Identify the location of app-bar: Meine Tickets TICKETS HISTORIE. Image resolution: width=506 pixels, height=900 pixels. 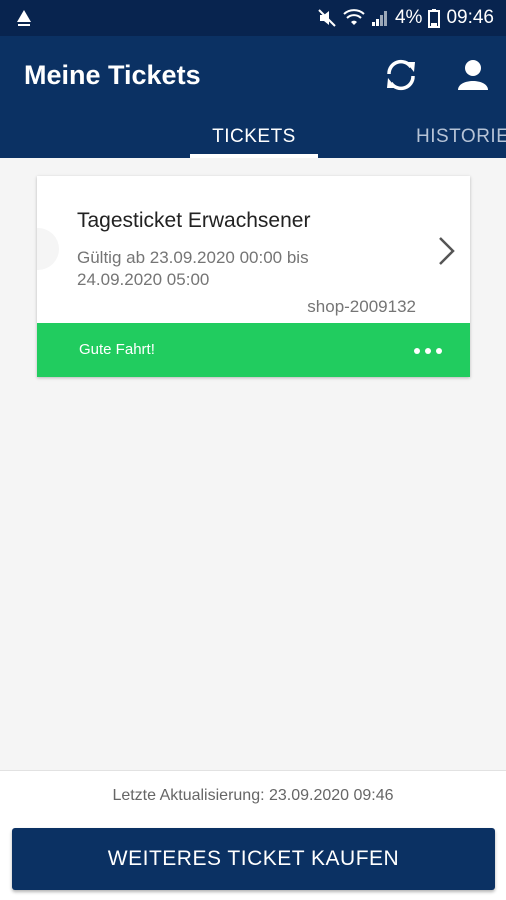
(253, 97).